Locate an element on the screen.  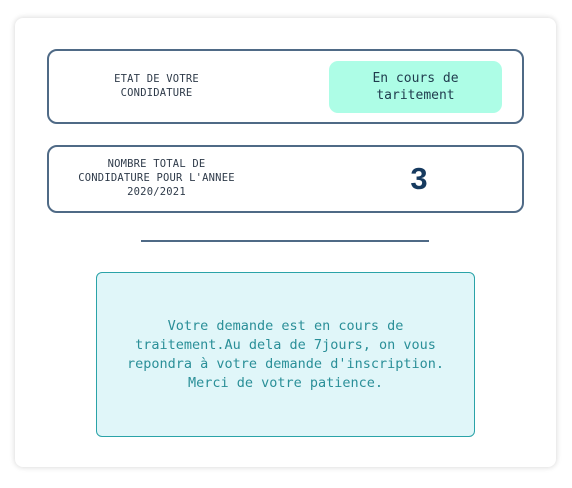
section-divider is located at coordinates (285, 241).